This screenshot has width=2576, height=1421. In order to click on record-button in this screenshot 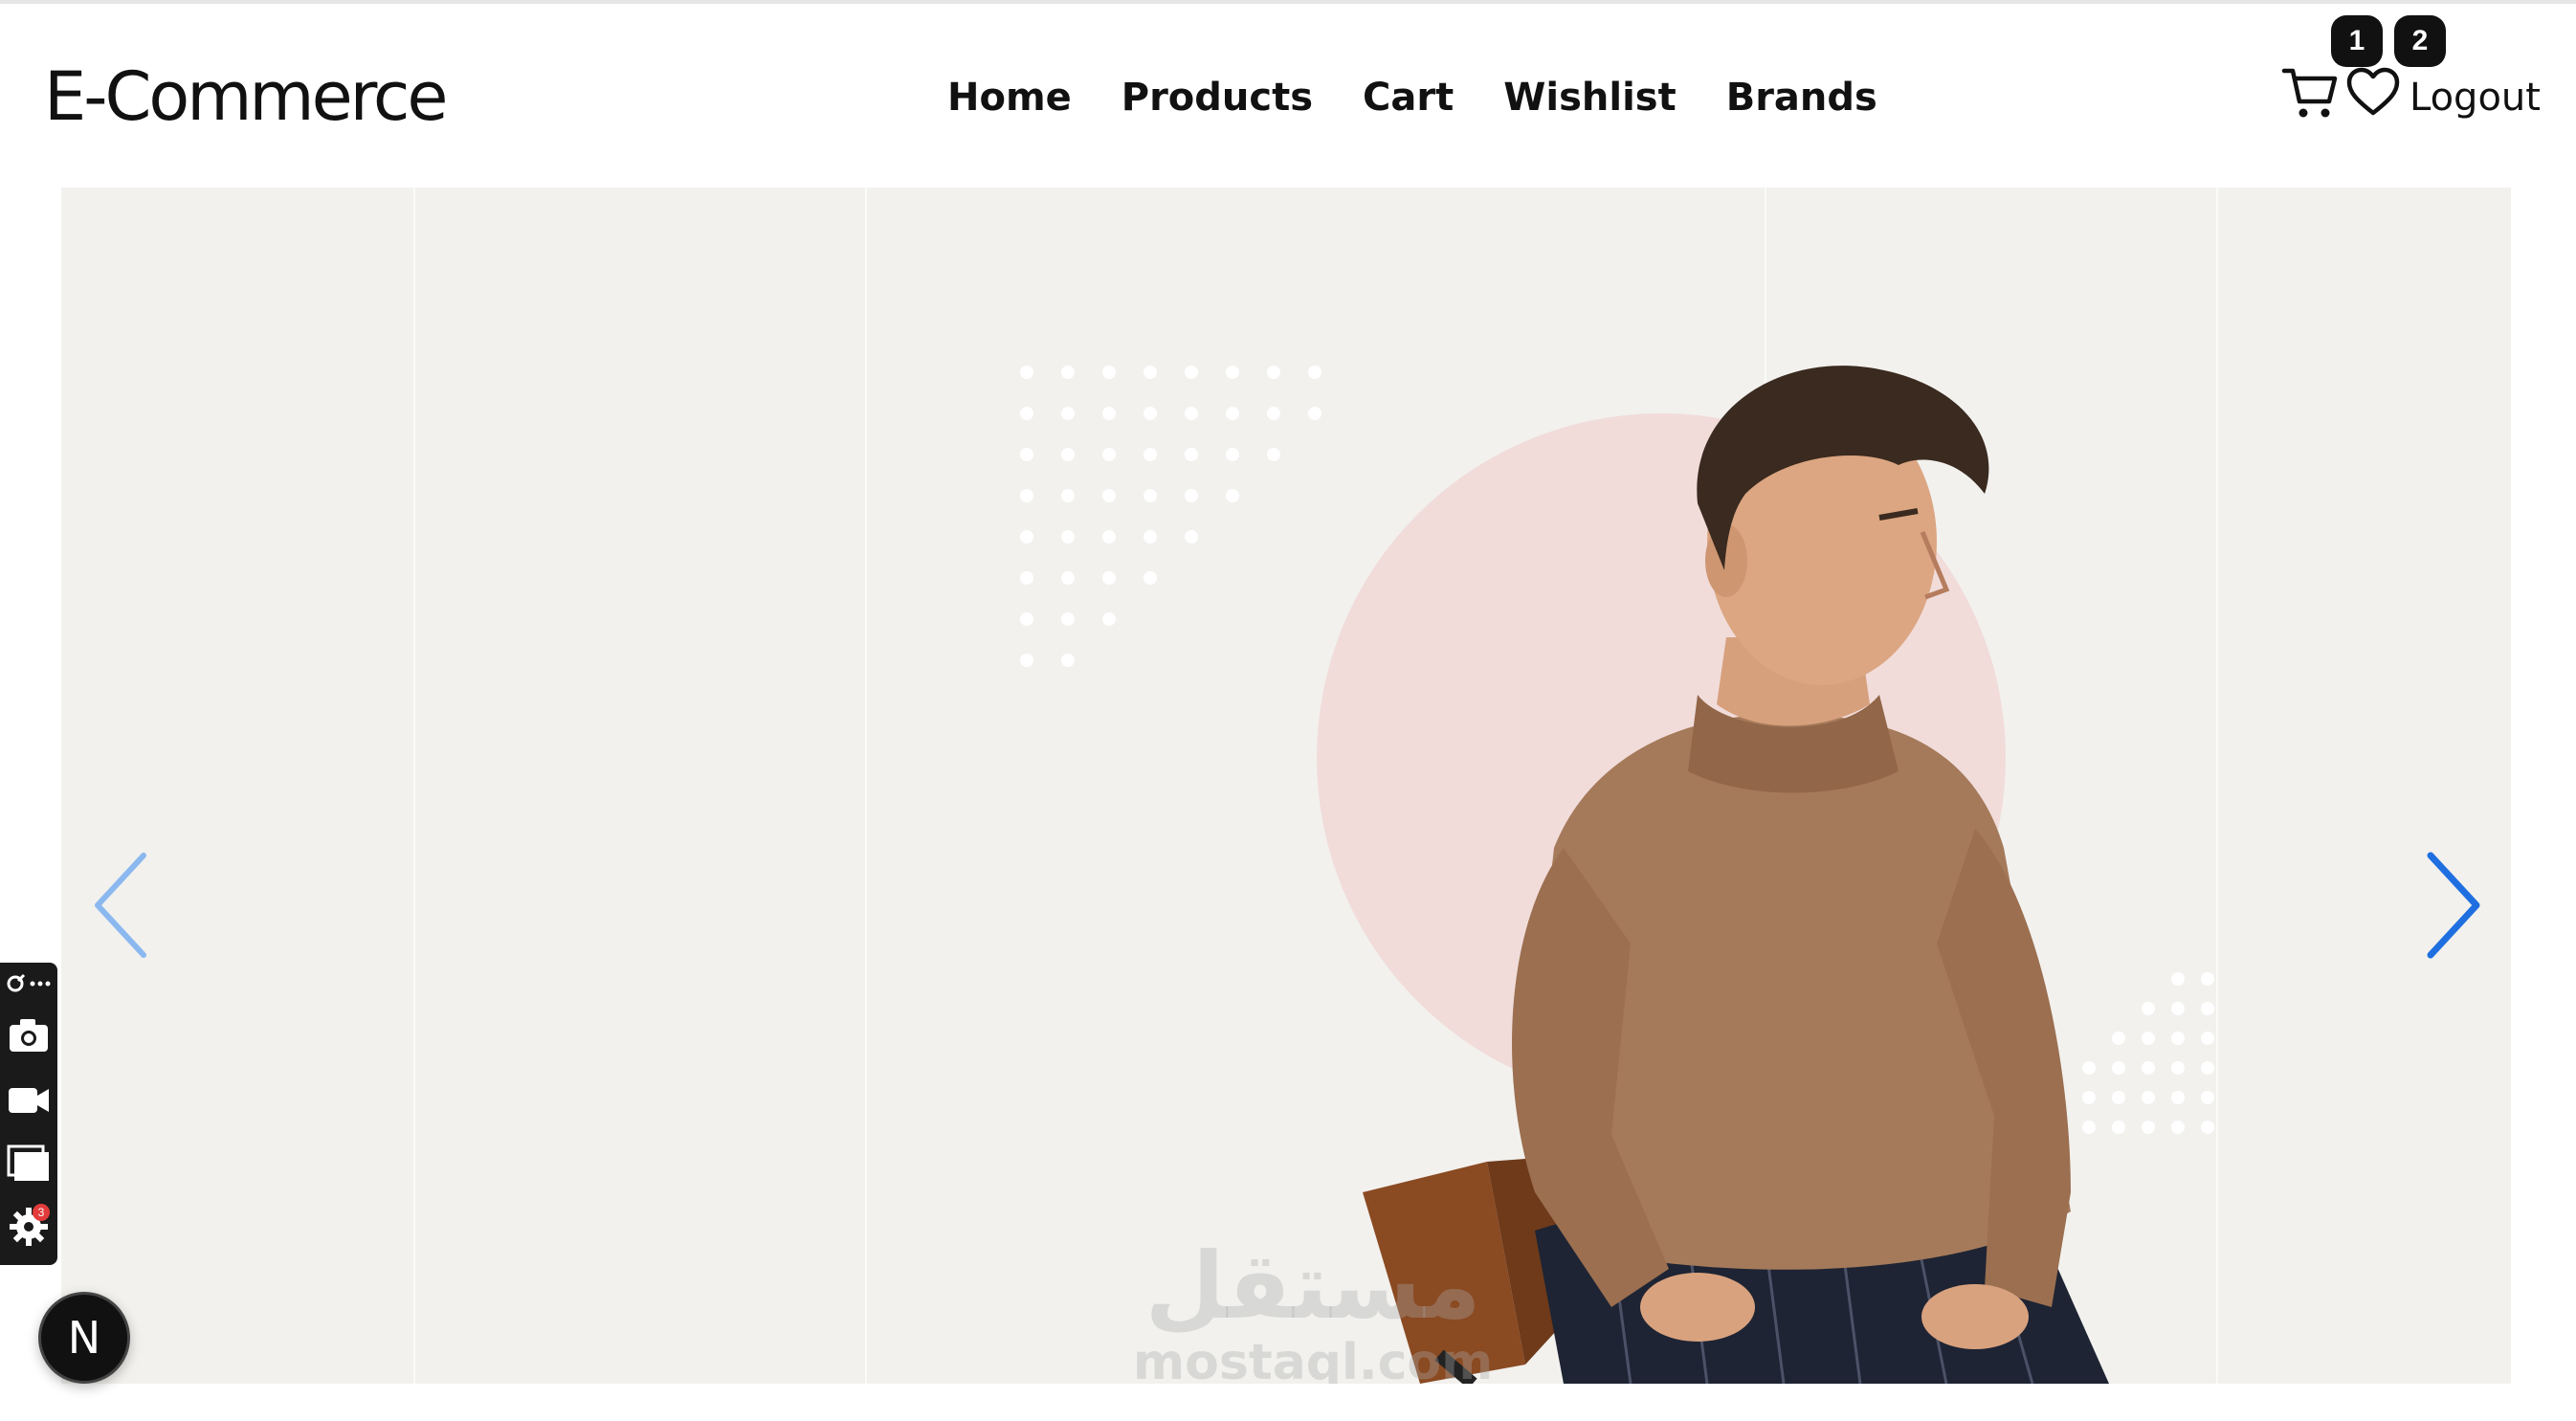, I will do `click(29, 1100)`.